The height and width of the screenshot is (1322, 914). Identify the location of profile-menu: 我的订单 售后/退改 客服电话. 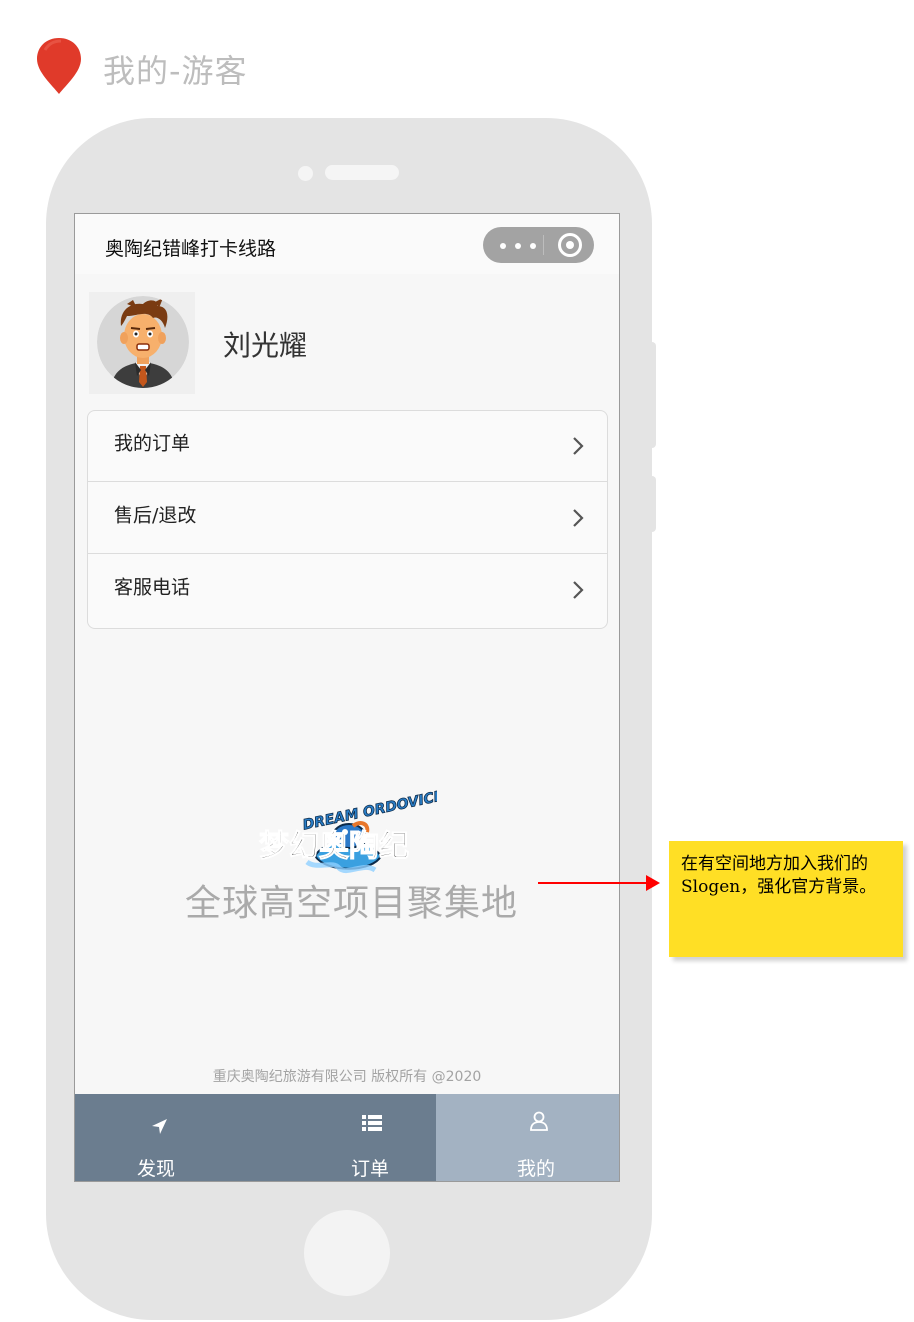
(347, 519).